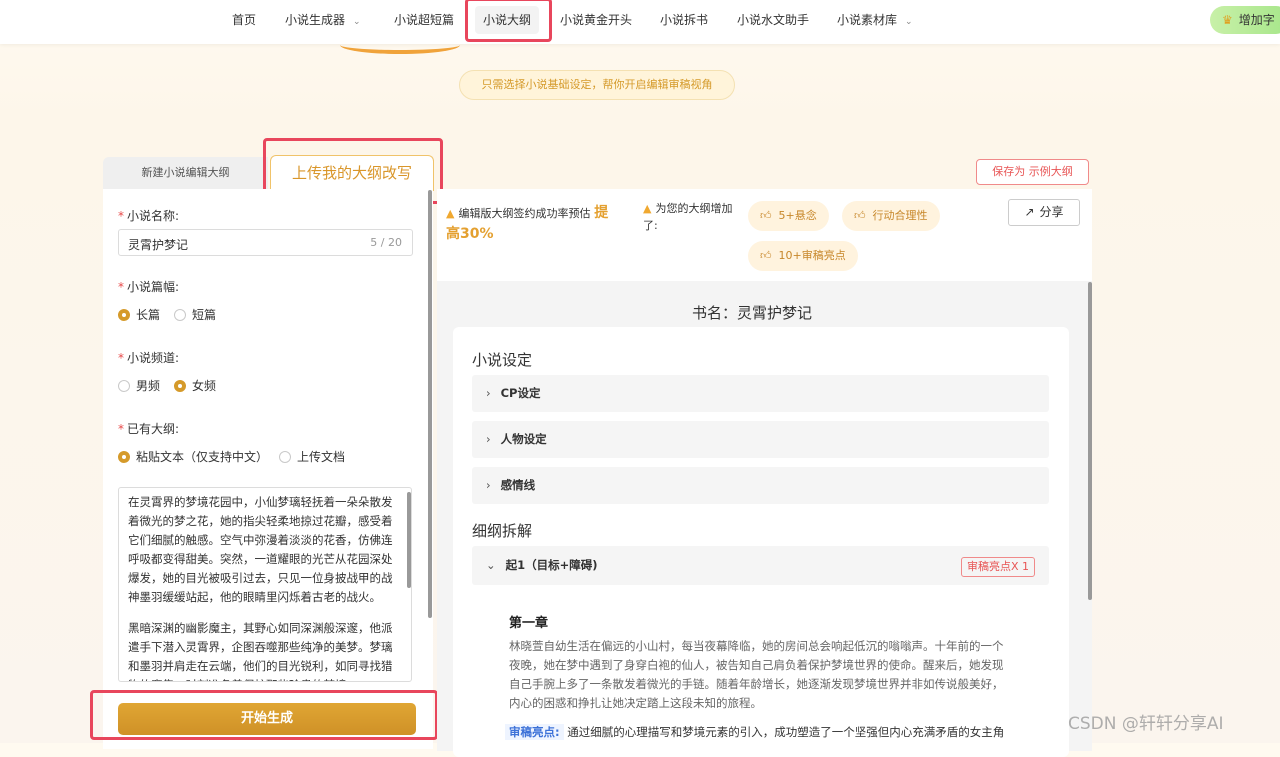 The height and width of the screenshot is (757, 1280). What do you see at coordinates (797, 215) in the screenshot?
I see `tag-suspense-text: 5+悬念` at bounding box center [797, 215].